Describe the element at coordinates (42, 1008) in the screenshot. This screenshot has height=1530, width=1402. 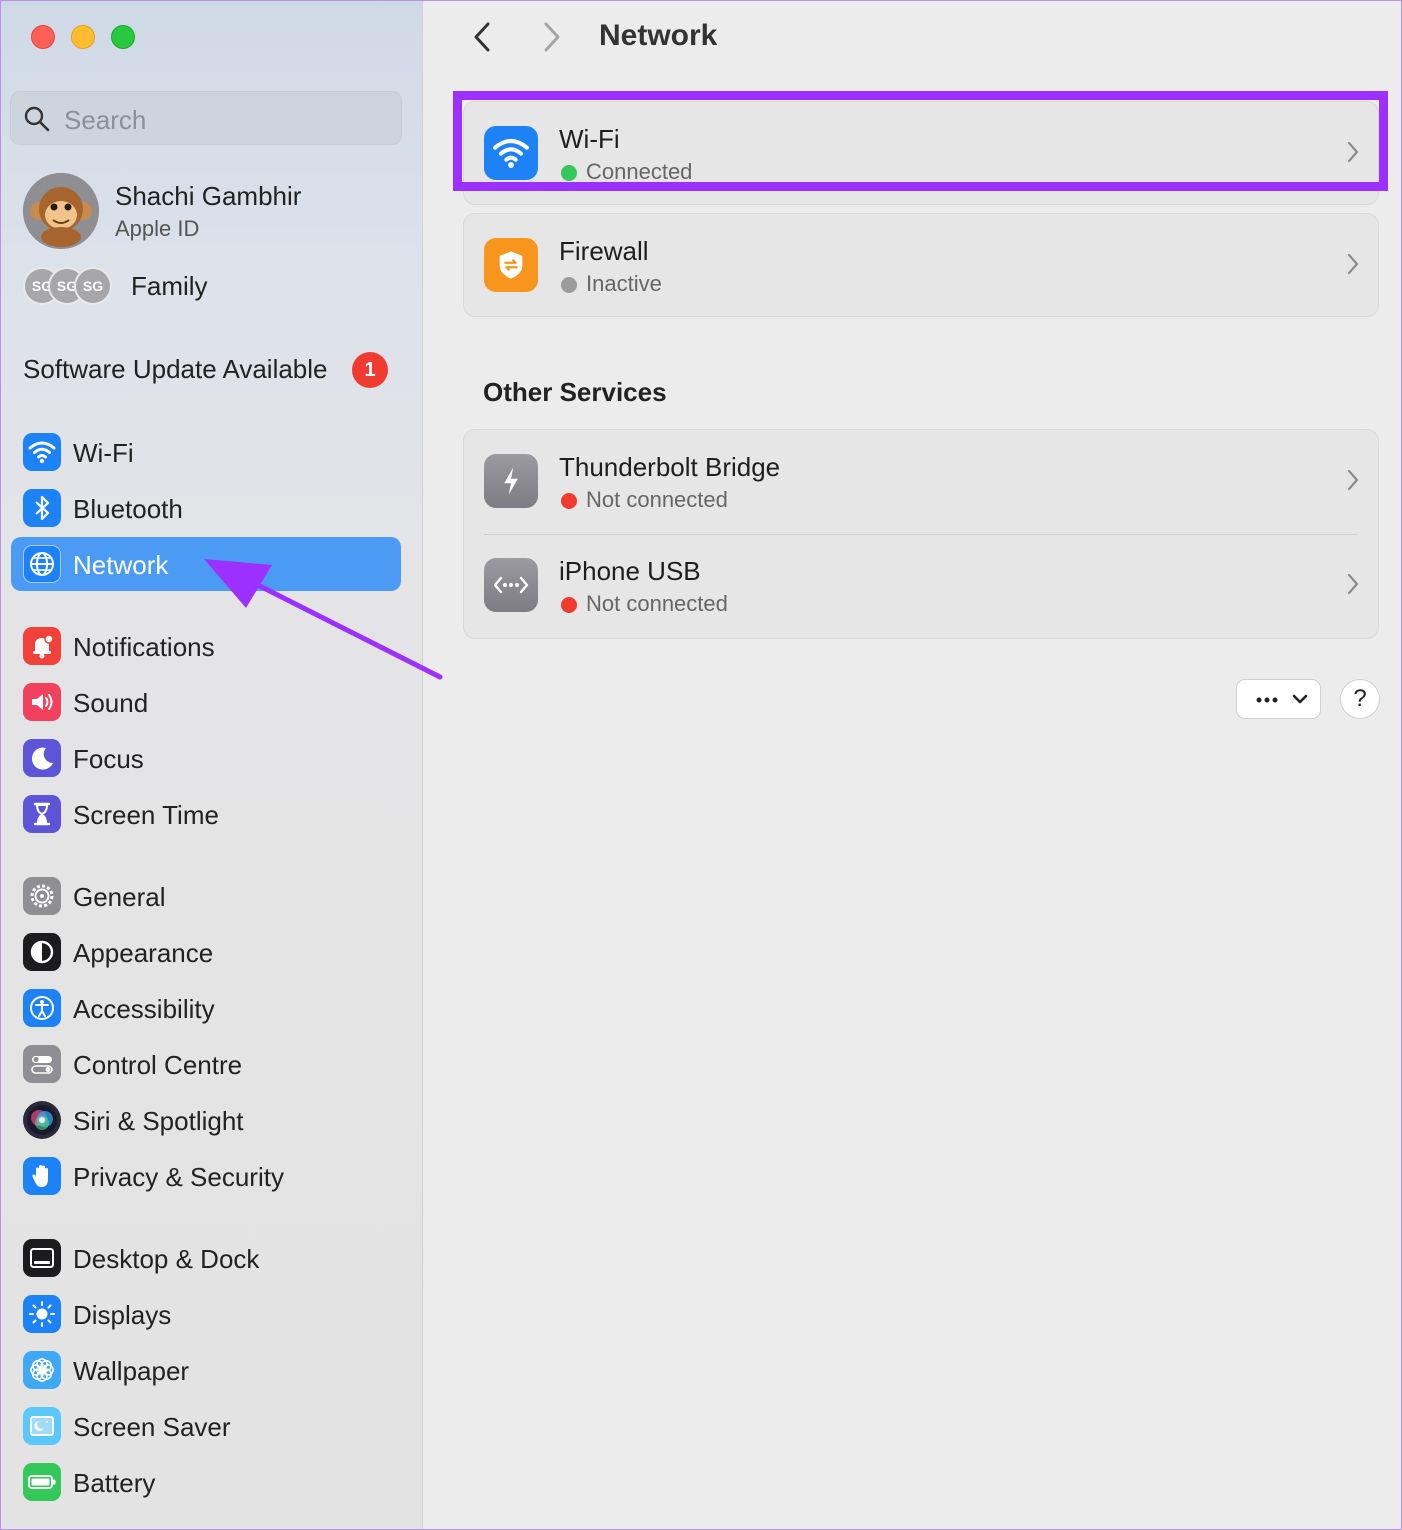
I see `accessibility-icon` at that location.